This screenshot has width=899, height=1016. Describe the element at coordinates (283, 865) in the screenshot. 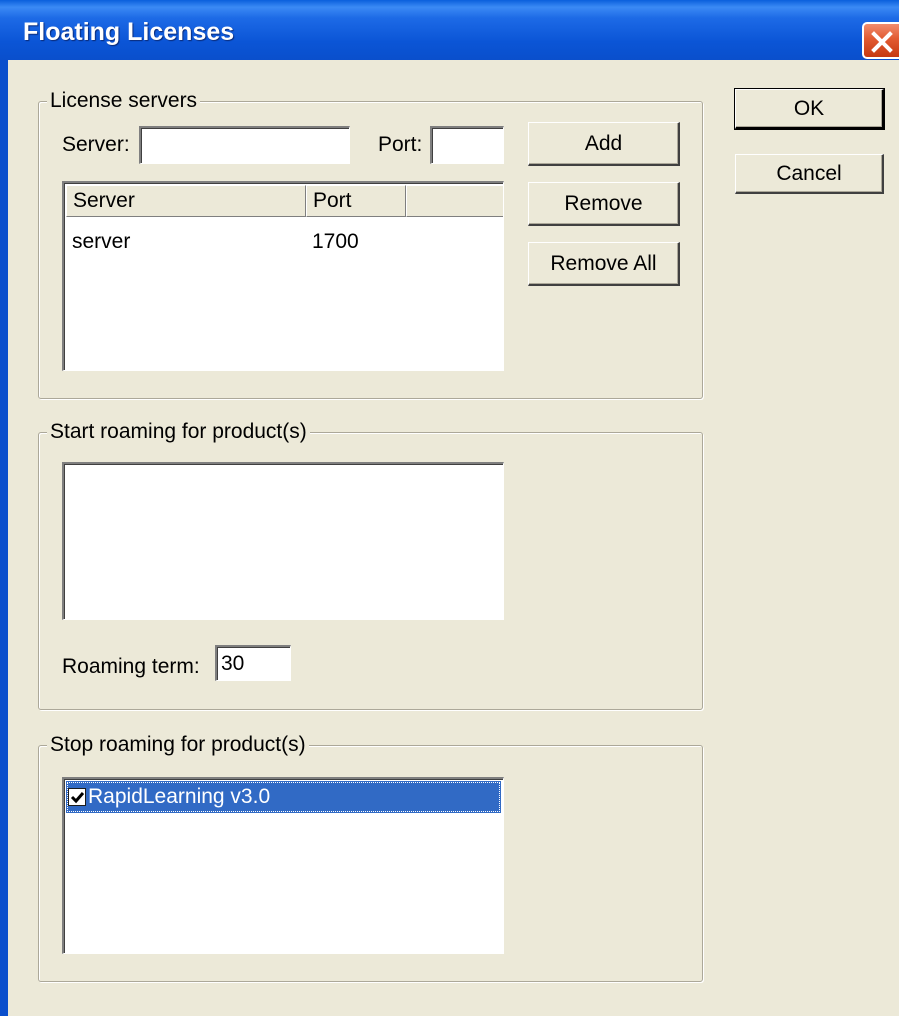

I see `stop-roaming-list: RapidLearning v3.0` at that location.